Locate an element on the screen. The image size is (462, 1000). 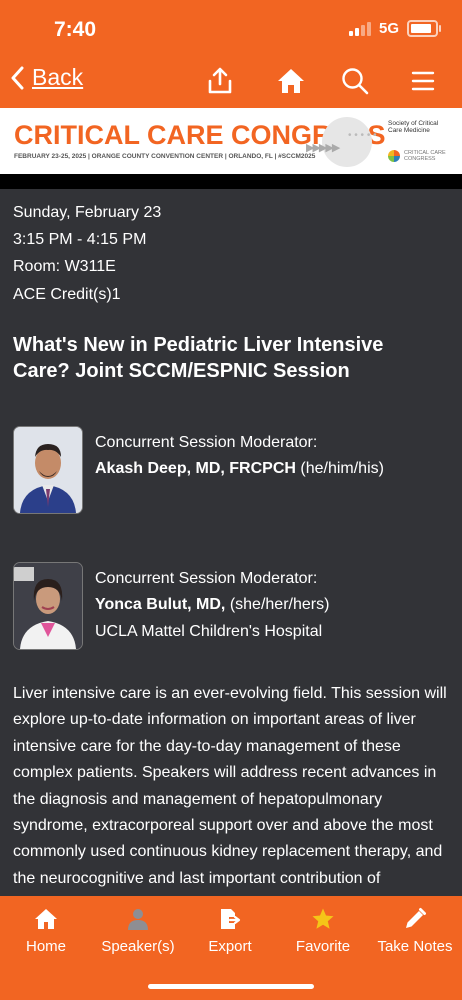
tab-label: Take Notes is located at coordinates (415, 946).